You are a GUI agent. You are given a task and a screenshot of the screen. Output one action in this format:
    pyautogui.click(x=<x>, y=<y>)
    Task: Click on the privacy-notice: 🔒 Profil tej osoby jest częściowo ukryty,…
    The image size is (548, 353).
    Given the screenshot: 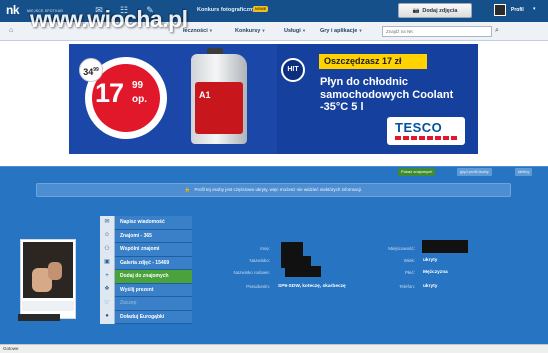 What is the action you would take?
    pyautogui.click(x=273, y=190)
    